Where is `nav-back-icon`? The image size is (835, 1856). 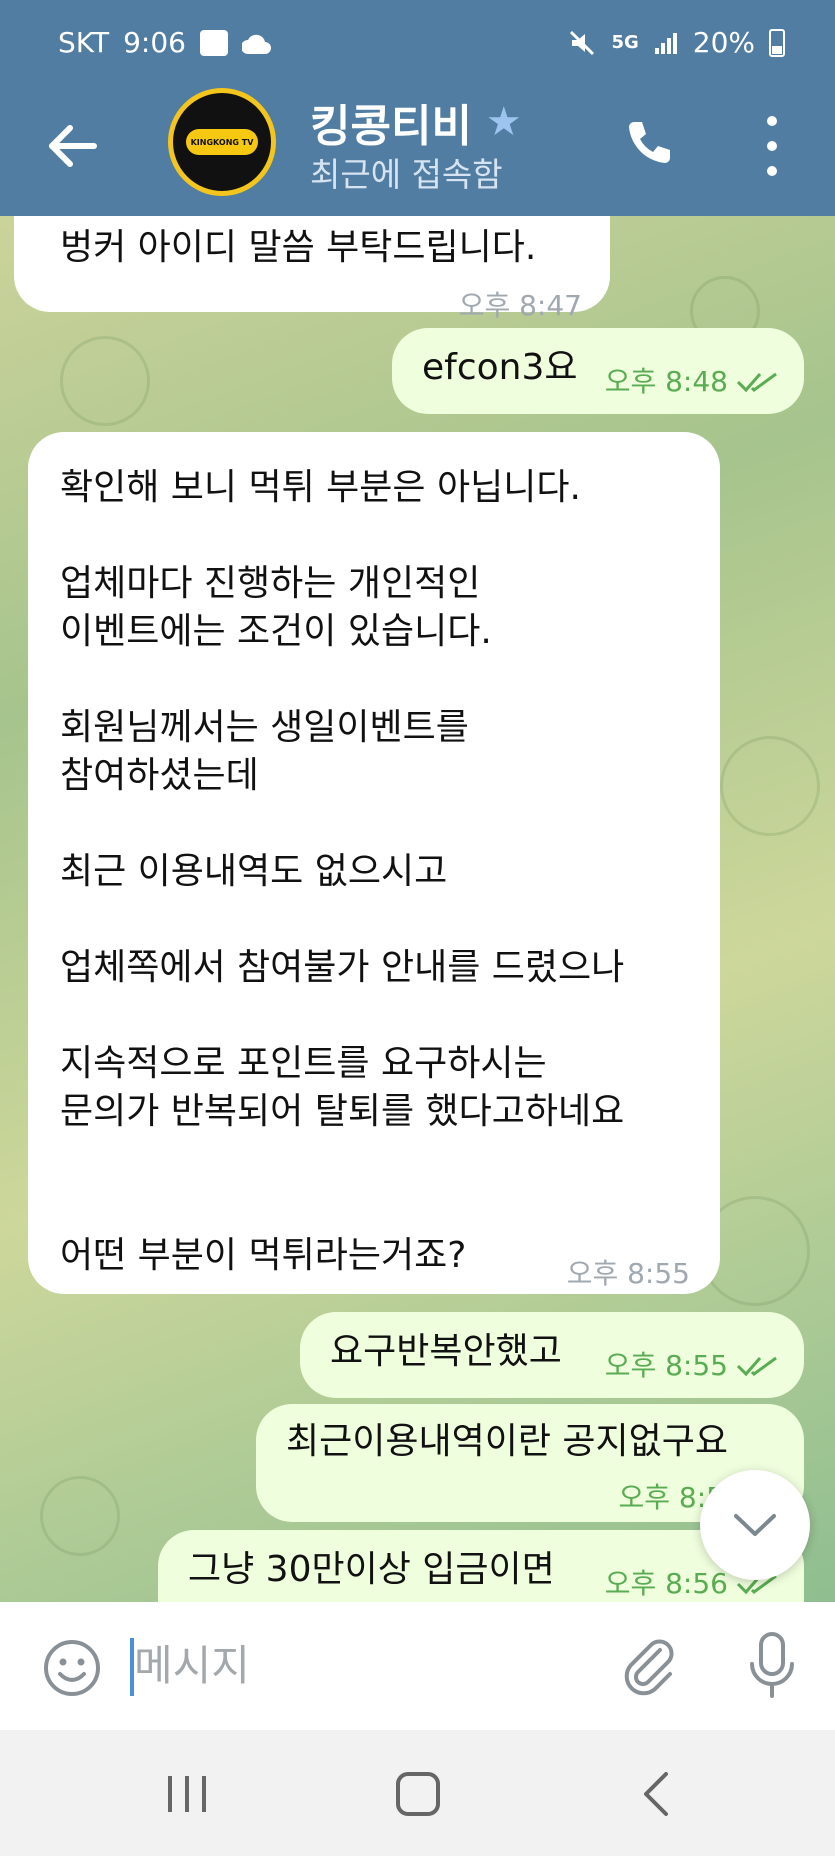 nav-back-icon is located at coordinates (655, 1794).